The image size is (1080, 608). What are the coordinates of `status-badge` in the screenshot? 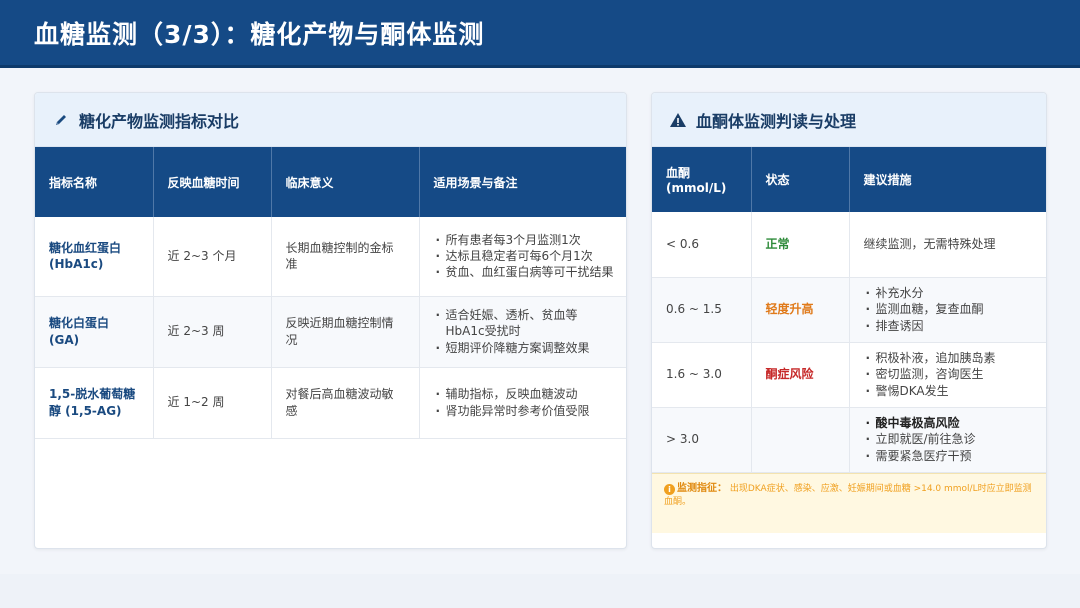 It's located at (800, 440).